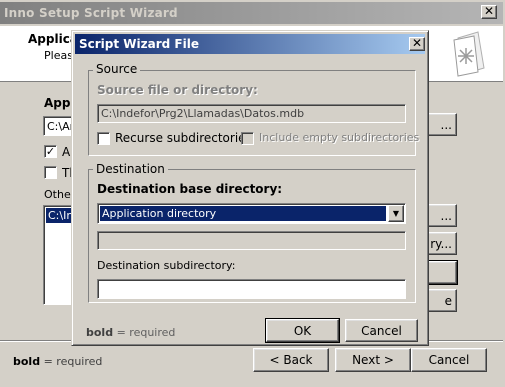  I want to click on outer-remove-label: e, so click(448, 300).